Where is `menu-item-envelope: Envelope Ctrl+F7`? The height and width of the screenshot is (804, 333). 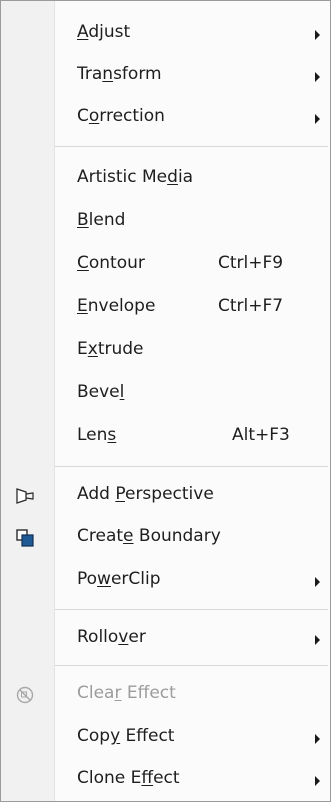
menu-item-envelope: Envelope Ctrl+F7 is located at coordinates (165, 308).